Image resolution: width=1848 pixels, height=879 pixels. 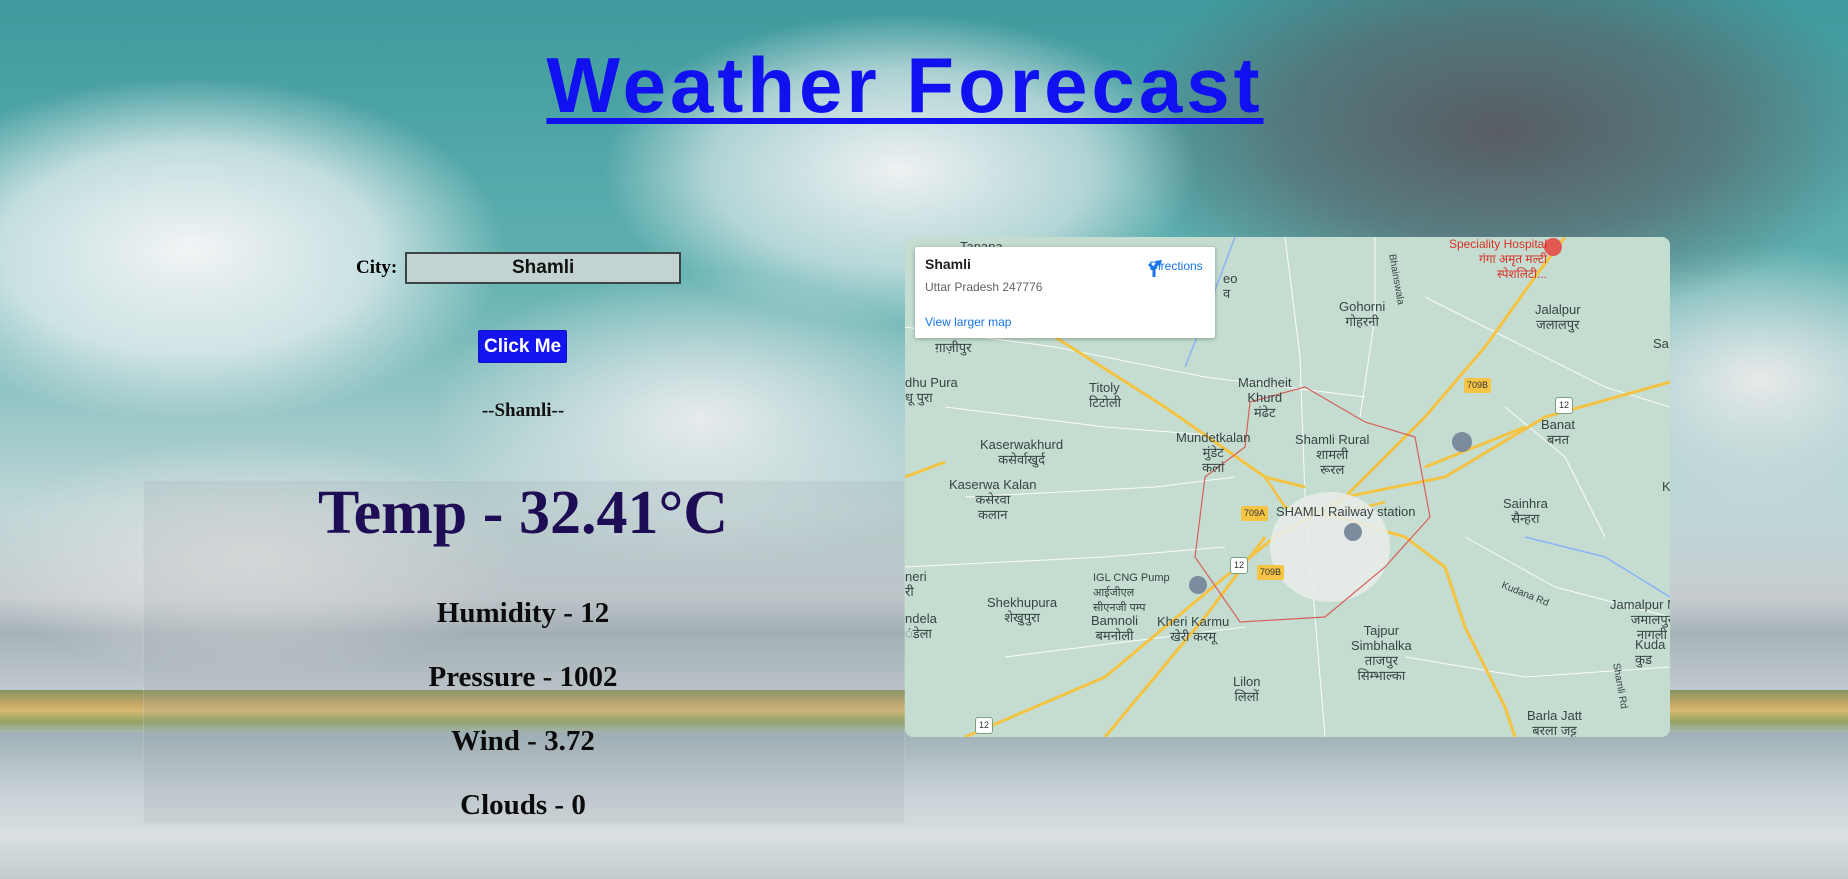 What do you see at coordinates (1661, 343) in the screenshot?
I see `map-label-sa: Sa` at bounding box center [1661, 343].